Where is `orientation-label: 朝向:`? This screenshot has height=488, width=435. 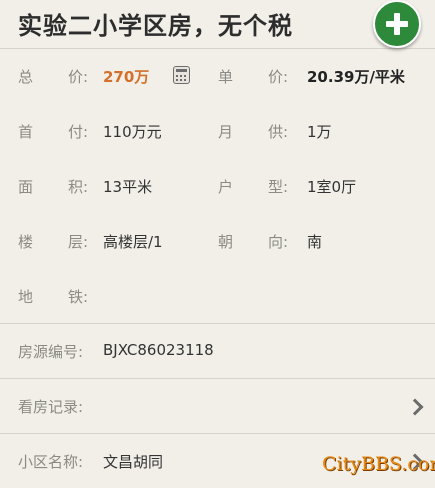 orientation-label: 朝向: is located at coordinates (253, 242).